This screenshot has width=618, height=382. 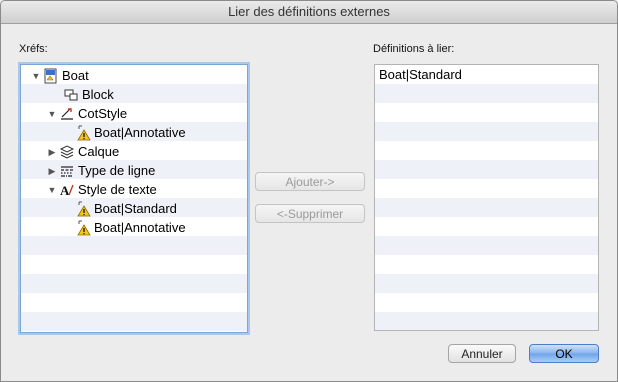 What do you see at coordinates (51, 76) in the screenshot?
I see `drawing-file-icon` at bounding box center [51, 76].